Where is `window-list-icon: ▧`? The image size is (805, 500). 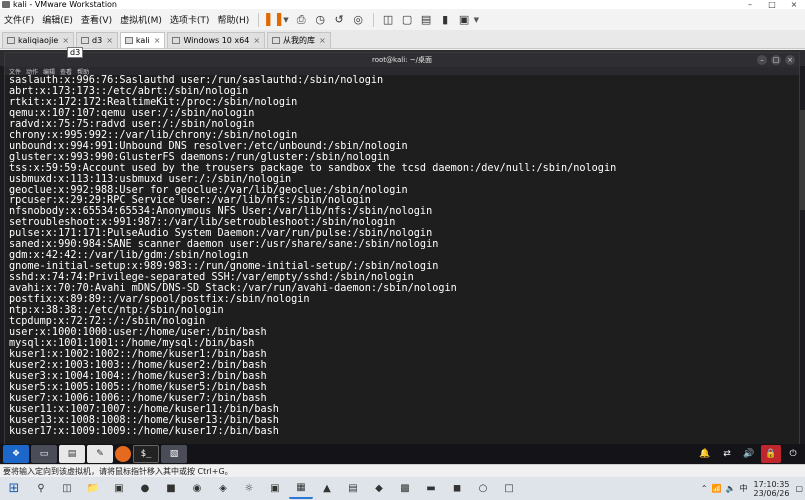 window-list-icon: ▧ is located at coordinates (174, 454).